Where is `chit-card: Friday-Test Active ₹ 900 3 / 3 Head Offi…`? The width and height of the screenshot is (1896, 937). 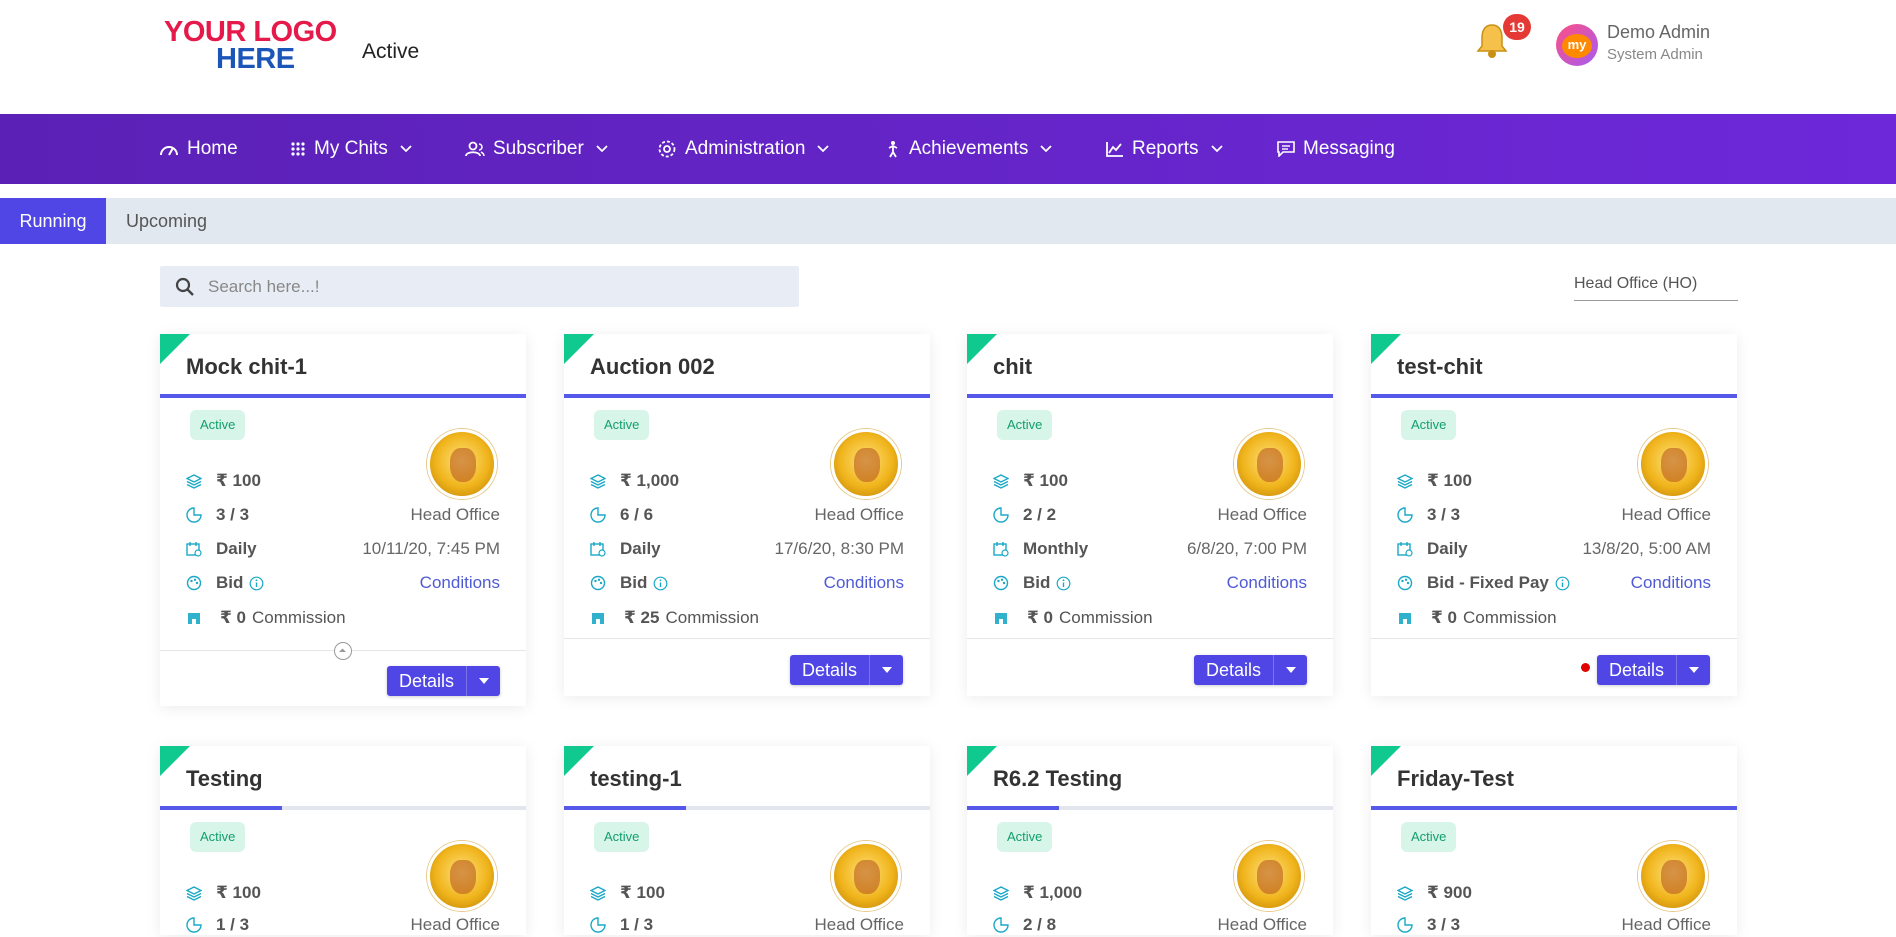 chit-card: Friday-Test Active ₹ 900 3 / 3 Head Offi… is located at coordinates (1554, 840).